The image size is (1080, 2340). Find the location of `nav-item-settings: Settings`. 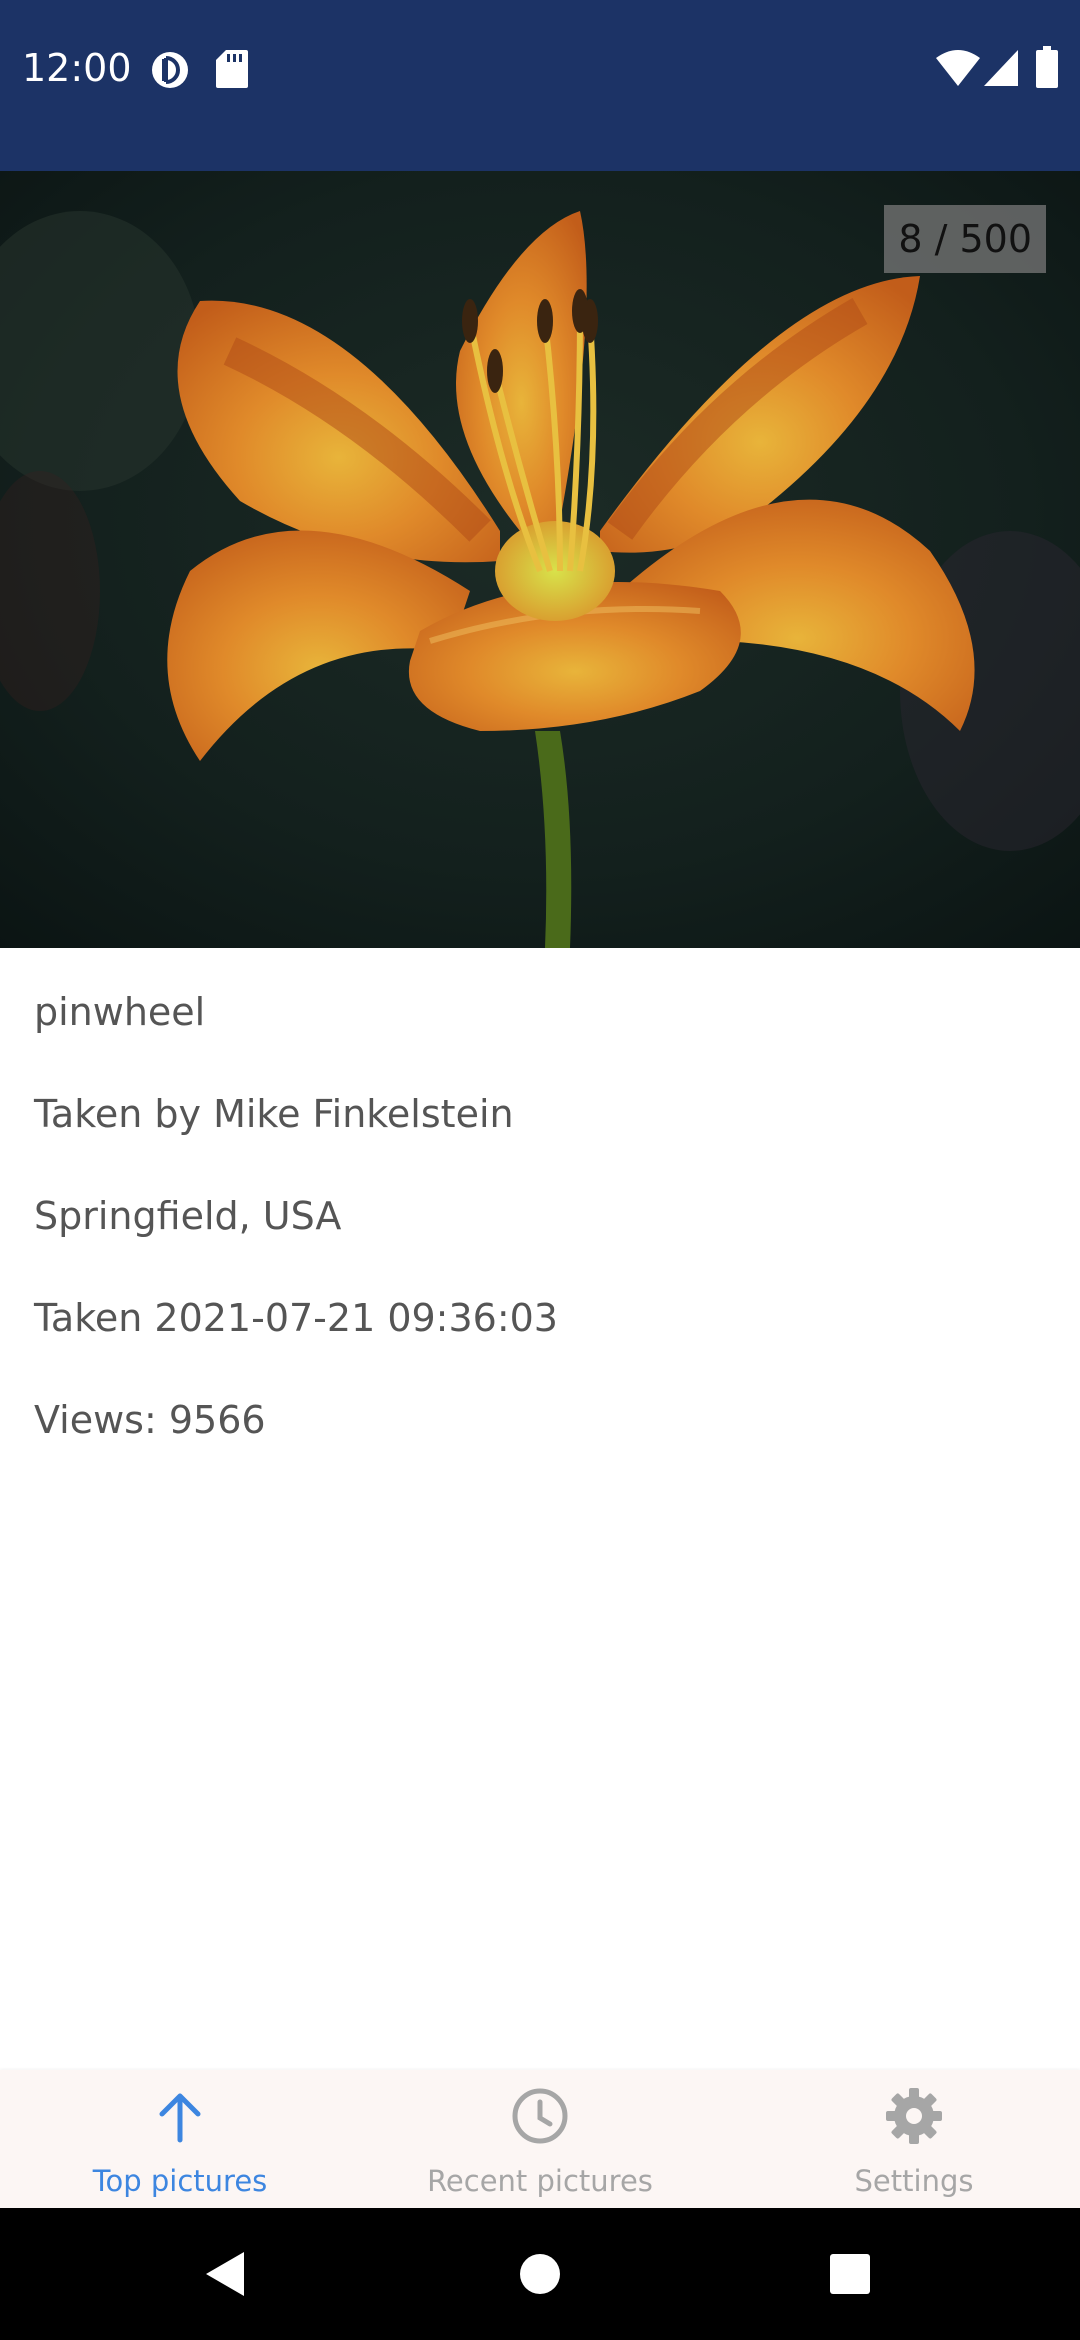

nav-item-settings: Settings is located at coordinates (907, 2139).